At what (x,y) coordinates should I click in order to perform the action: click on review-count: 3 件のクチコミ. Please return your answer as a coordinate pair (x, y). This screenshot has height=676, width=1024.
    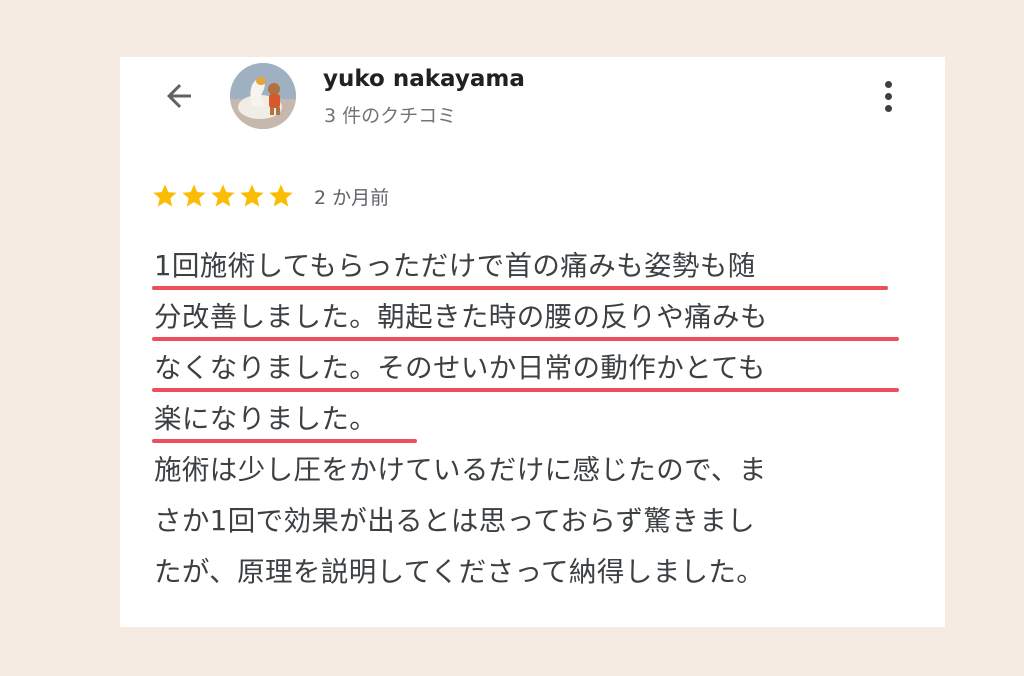
    Looking at the image, I should click on (390, 116).